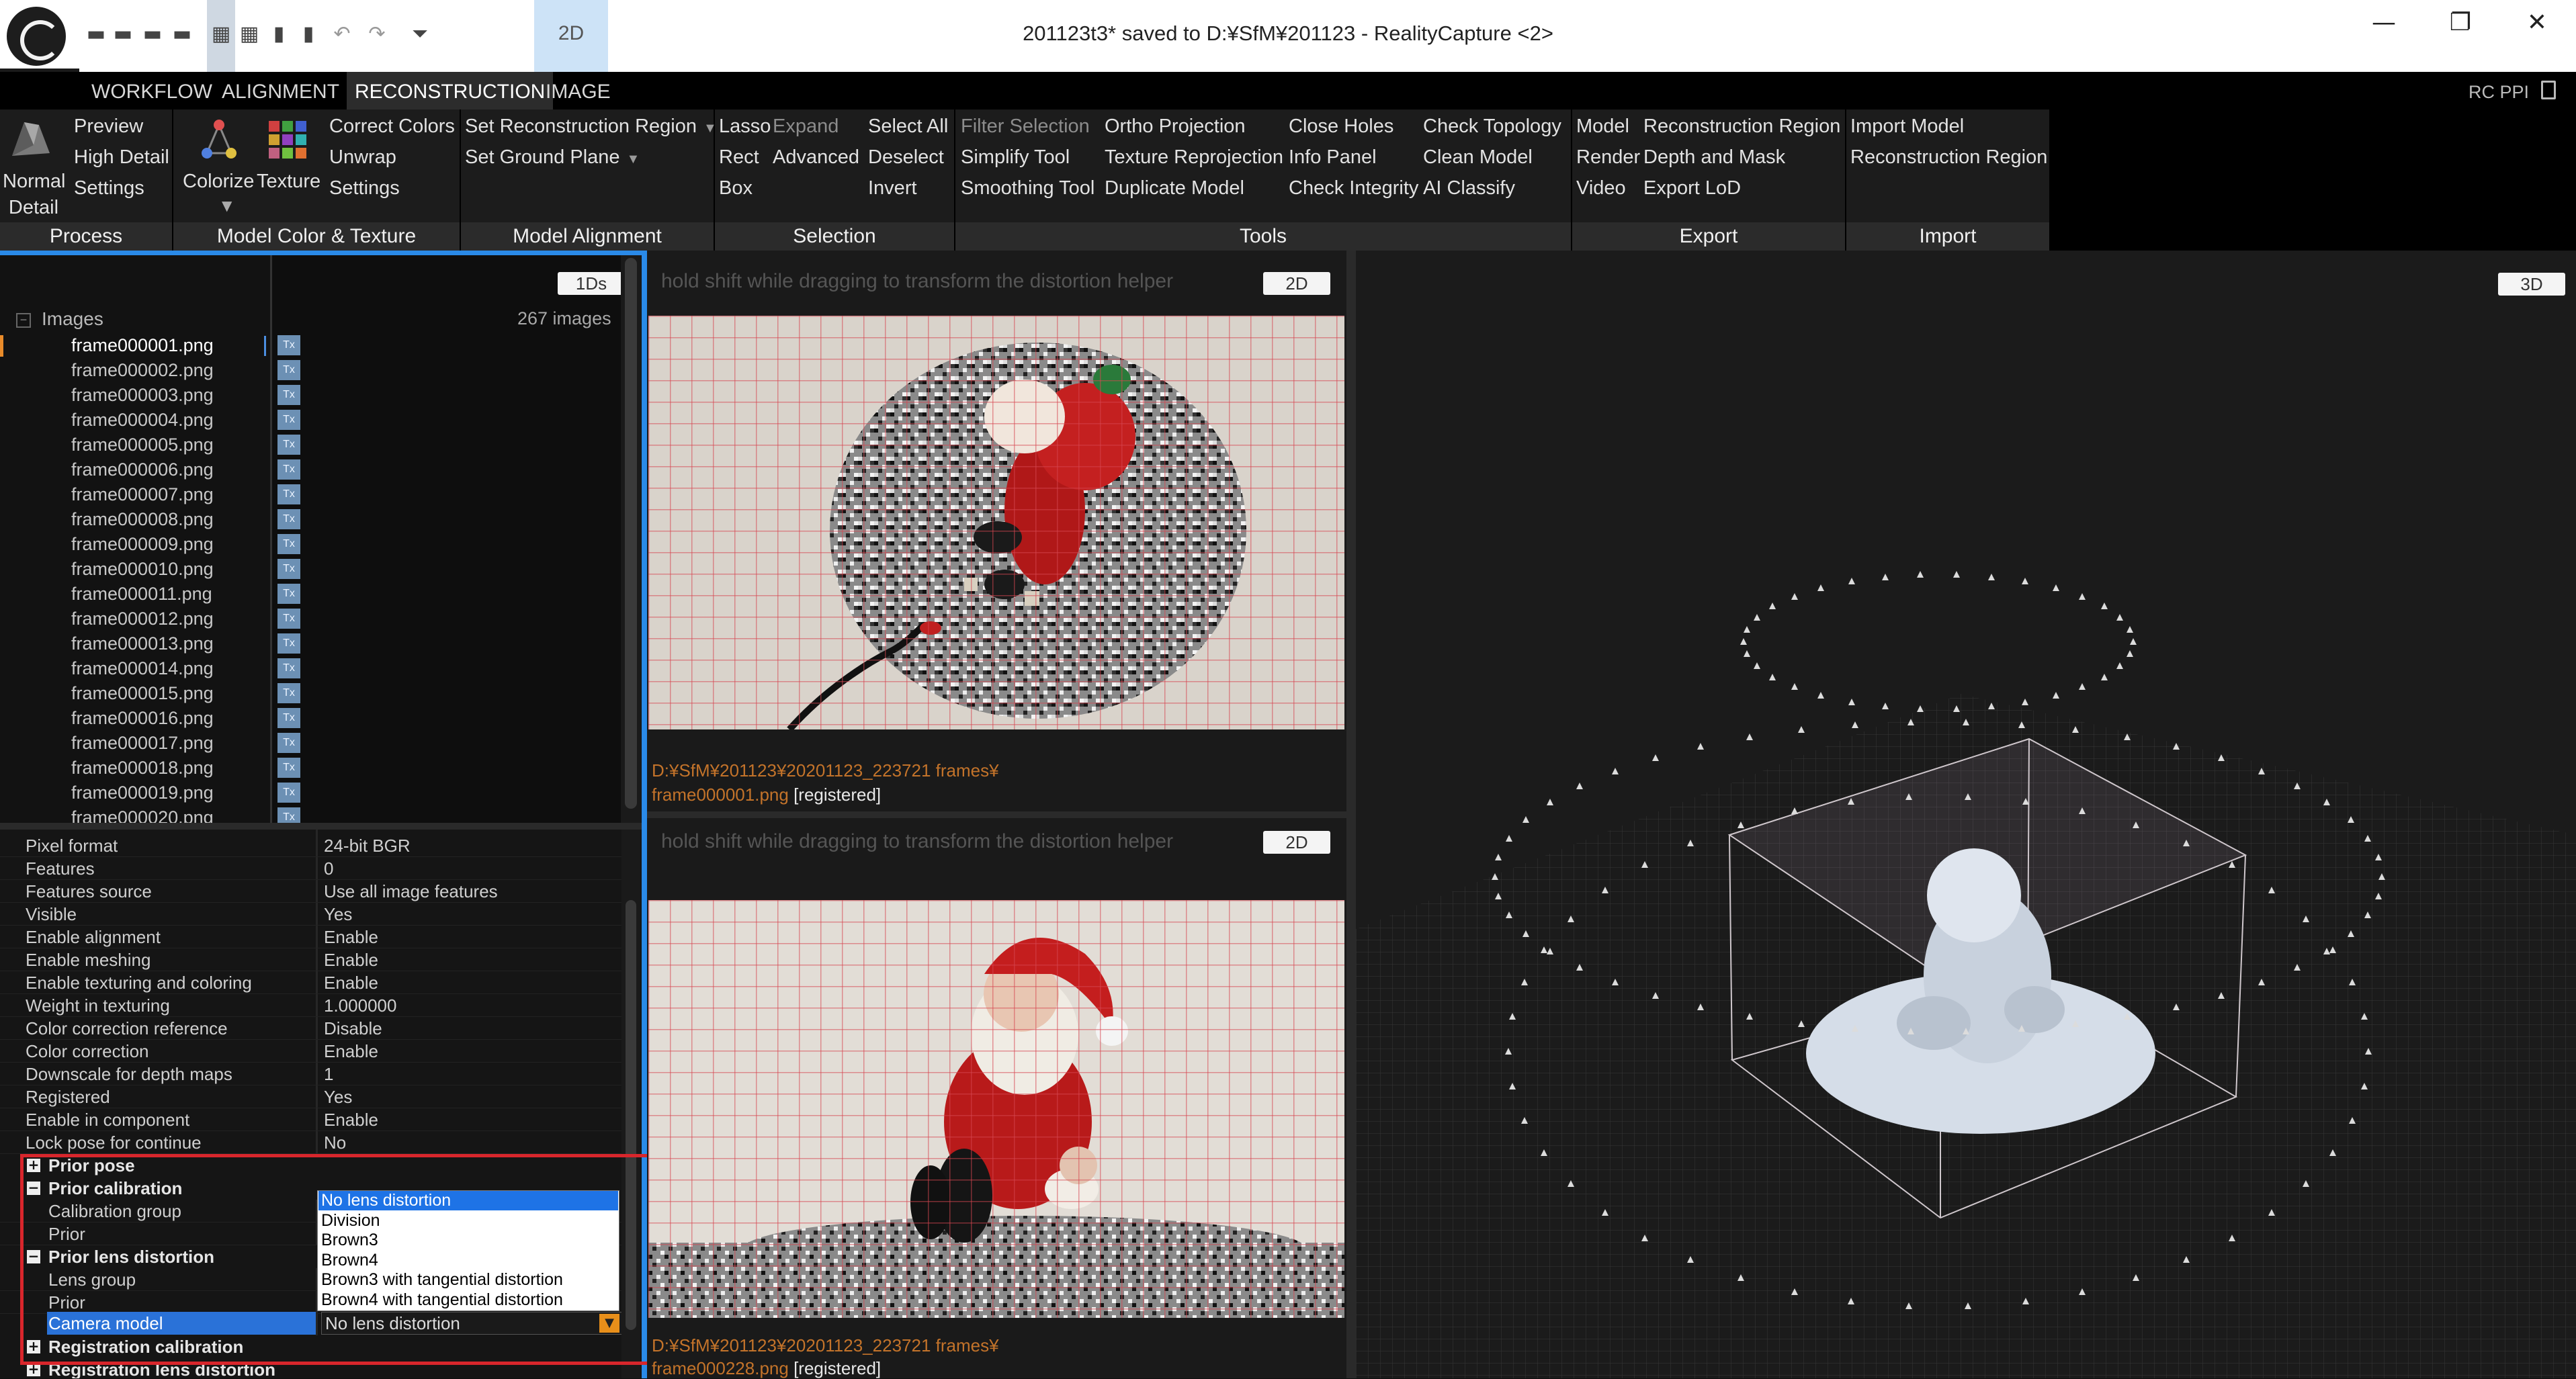 The height and width of the screenshot is (1379, 2576). I want to click on export-lod-button: Export LoD, so click(1692, 188).